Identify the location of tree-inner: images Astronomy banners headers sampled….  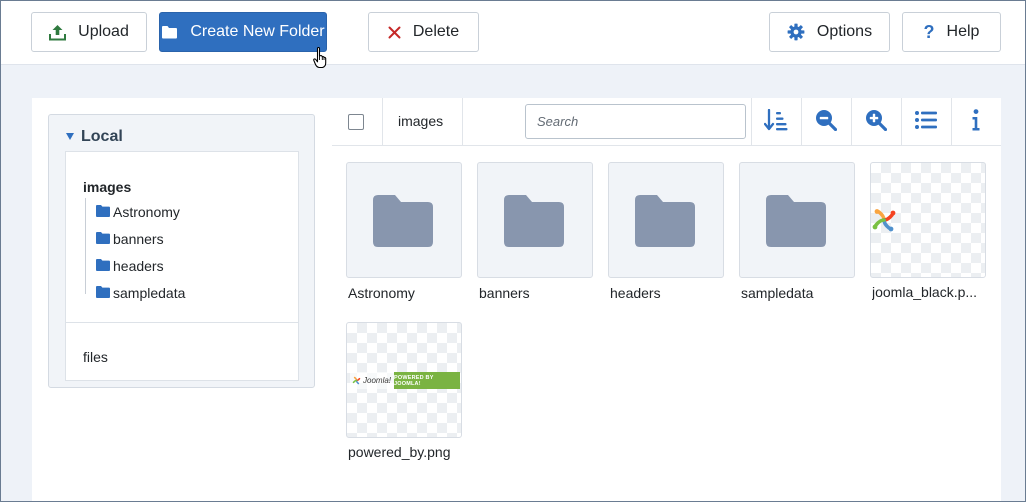
(182, 266).